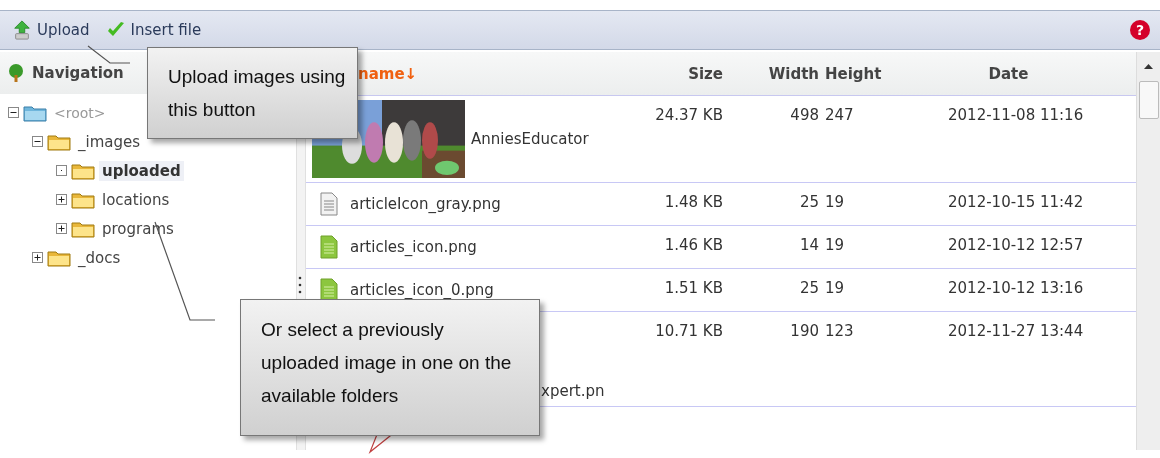 The width and height of the screenshot is (1160, 458). I want to click on table-cell-text: 2012-10-15 11:42, so click(1016, 201).